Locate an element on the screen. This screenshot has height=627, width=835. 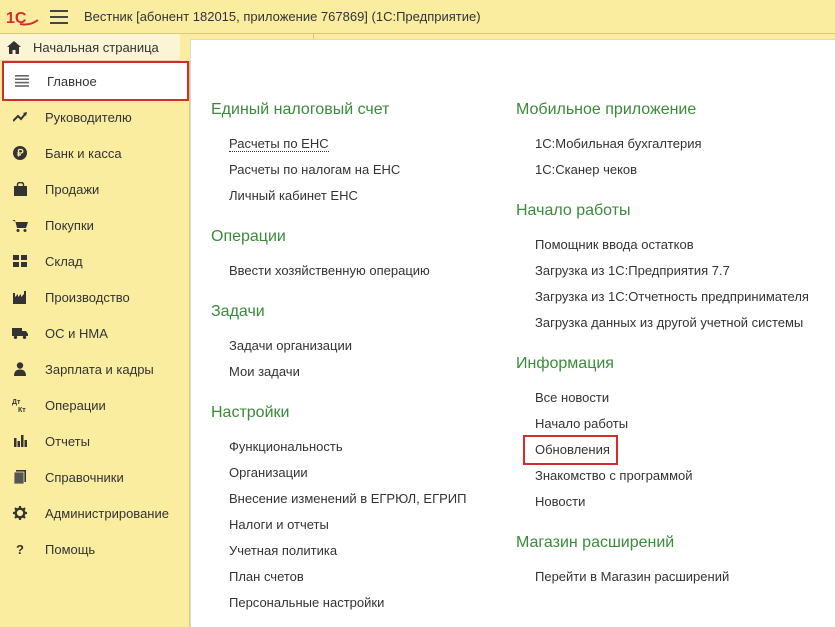
cart-icon is located at coordinates (20, 225).